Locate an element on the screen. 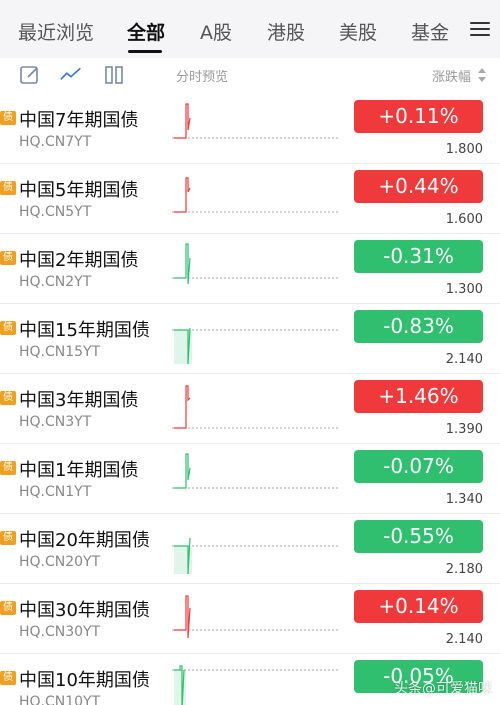  tab-all: 全部 is located at coordinates (146, 31).